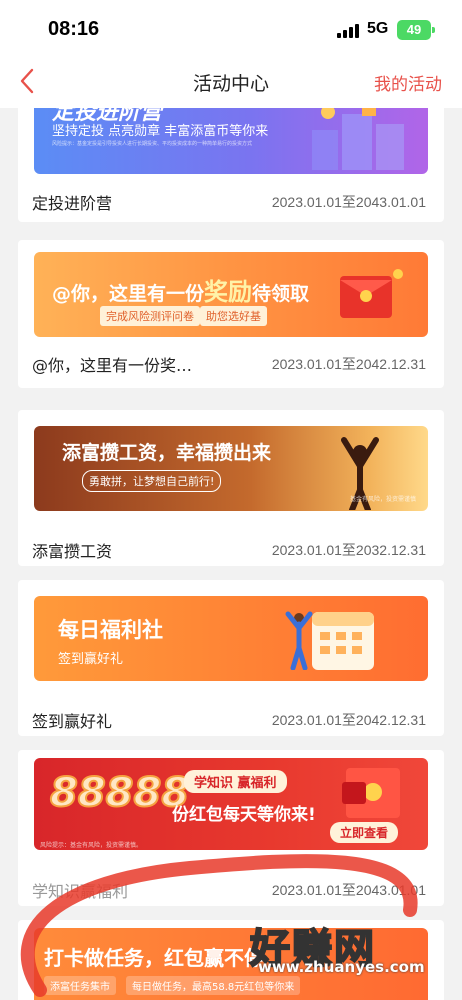  I want to click on banner-fine-print: 风险提示：基金定投是引导投资人进行长期投资、平均投资成本的一种简单易行的投资方式, so click(152, 144).